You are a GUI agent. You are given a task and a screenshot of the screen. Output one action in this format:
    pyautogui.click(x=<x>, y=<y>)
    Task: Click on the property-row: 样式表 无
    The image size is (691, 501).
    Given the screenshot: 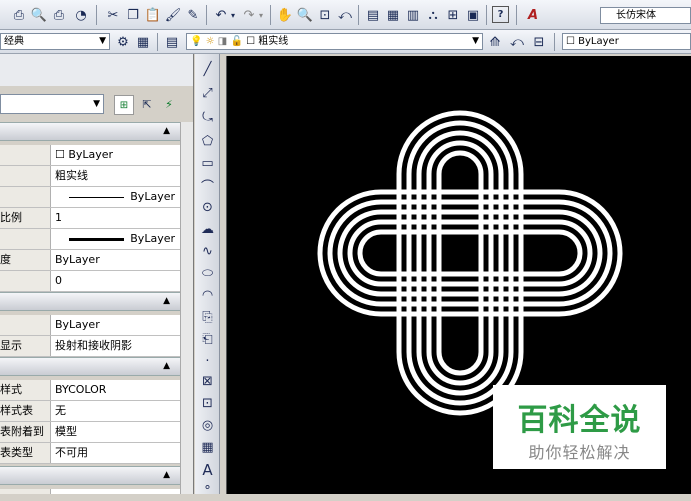 What is the action you would take?
    pyautogui.click(x=90, y=411)
    